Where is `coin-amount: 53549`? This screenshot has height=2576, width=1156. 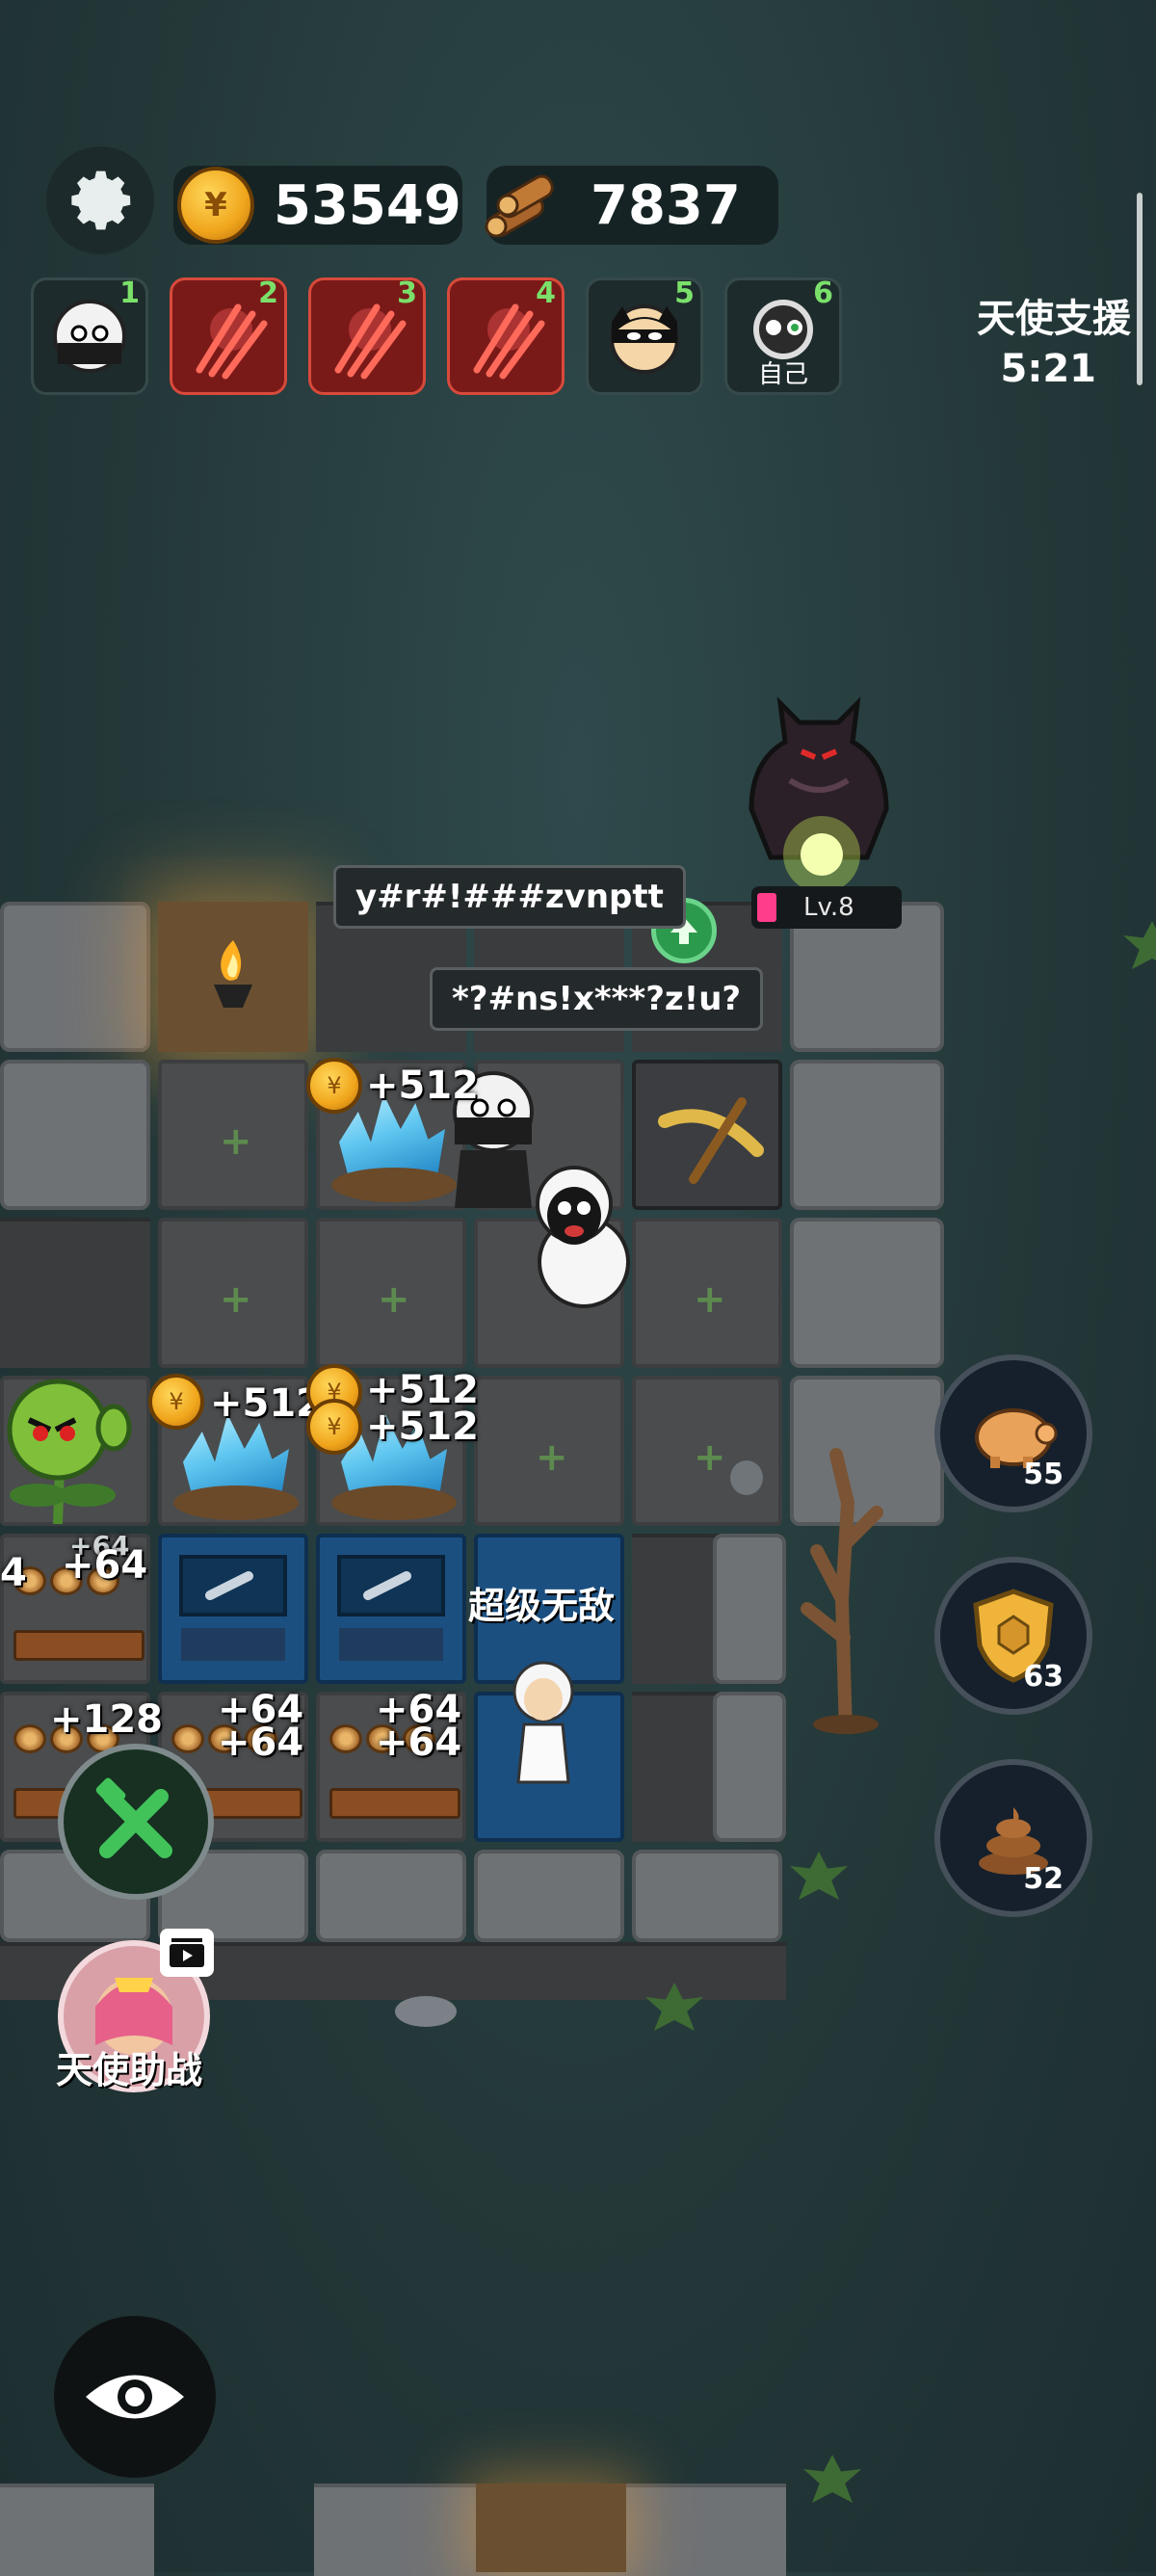 coin-amount: 53549 is located at coordinates (367, 205).